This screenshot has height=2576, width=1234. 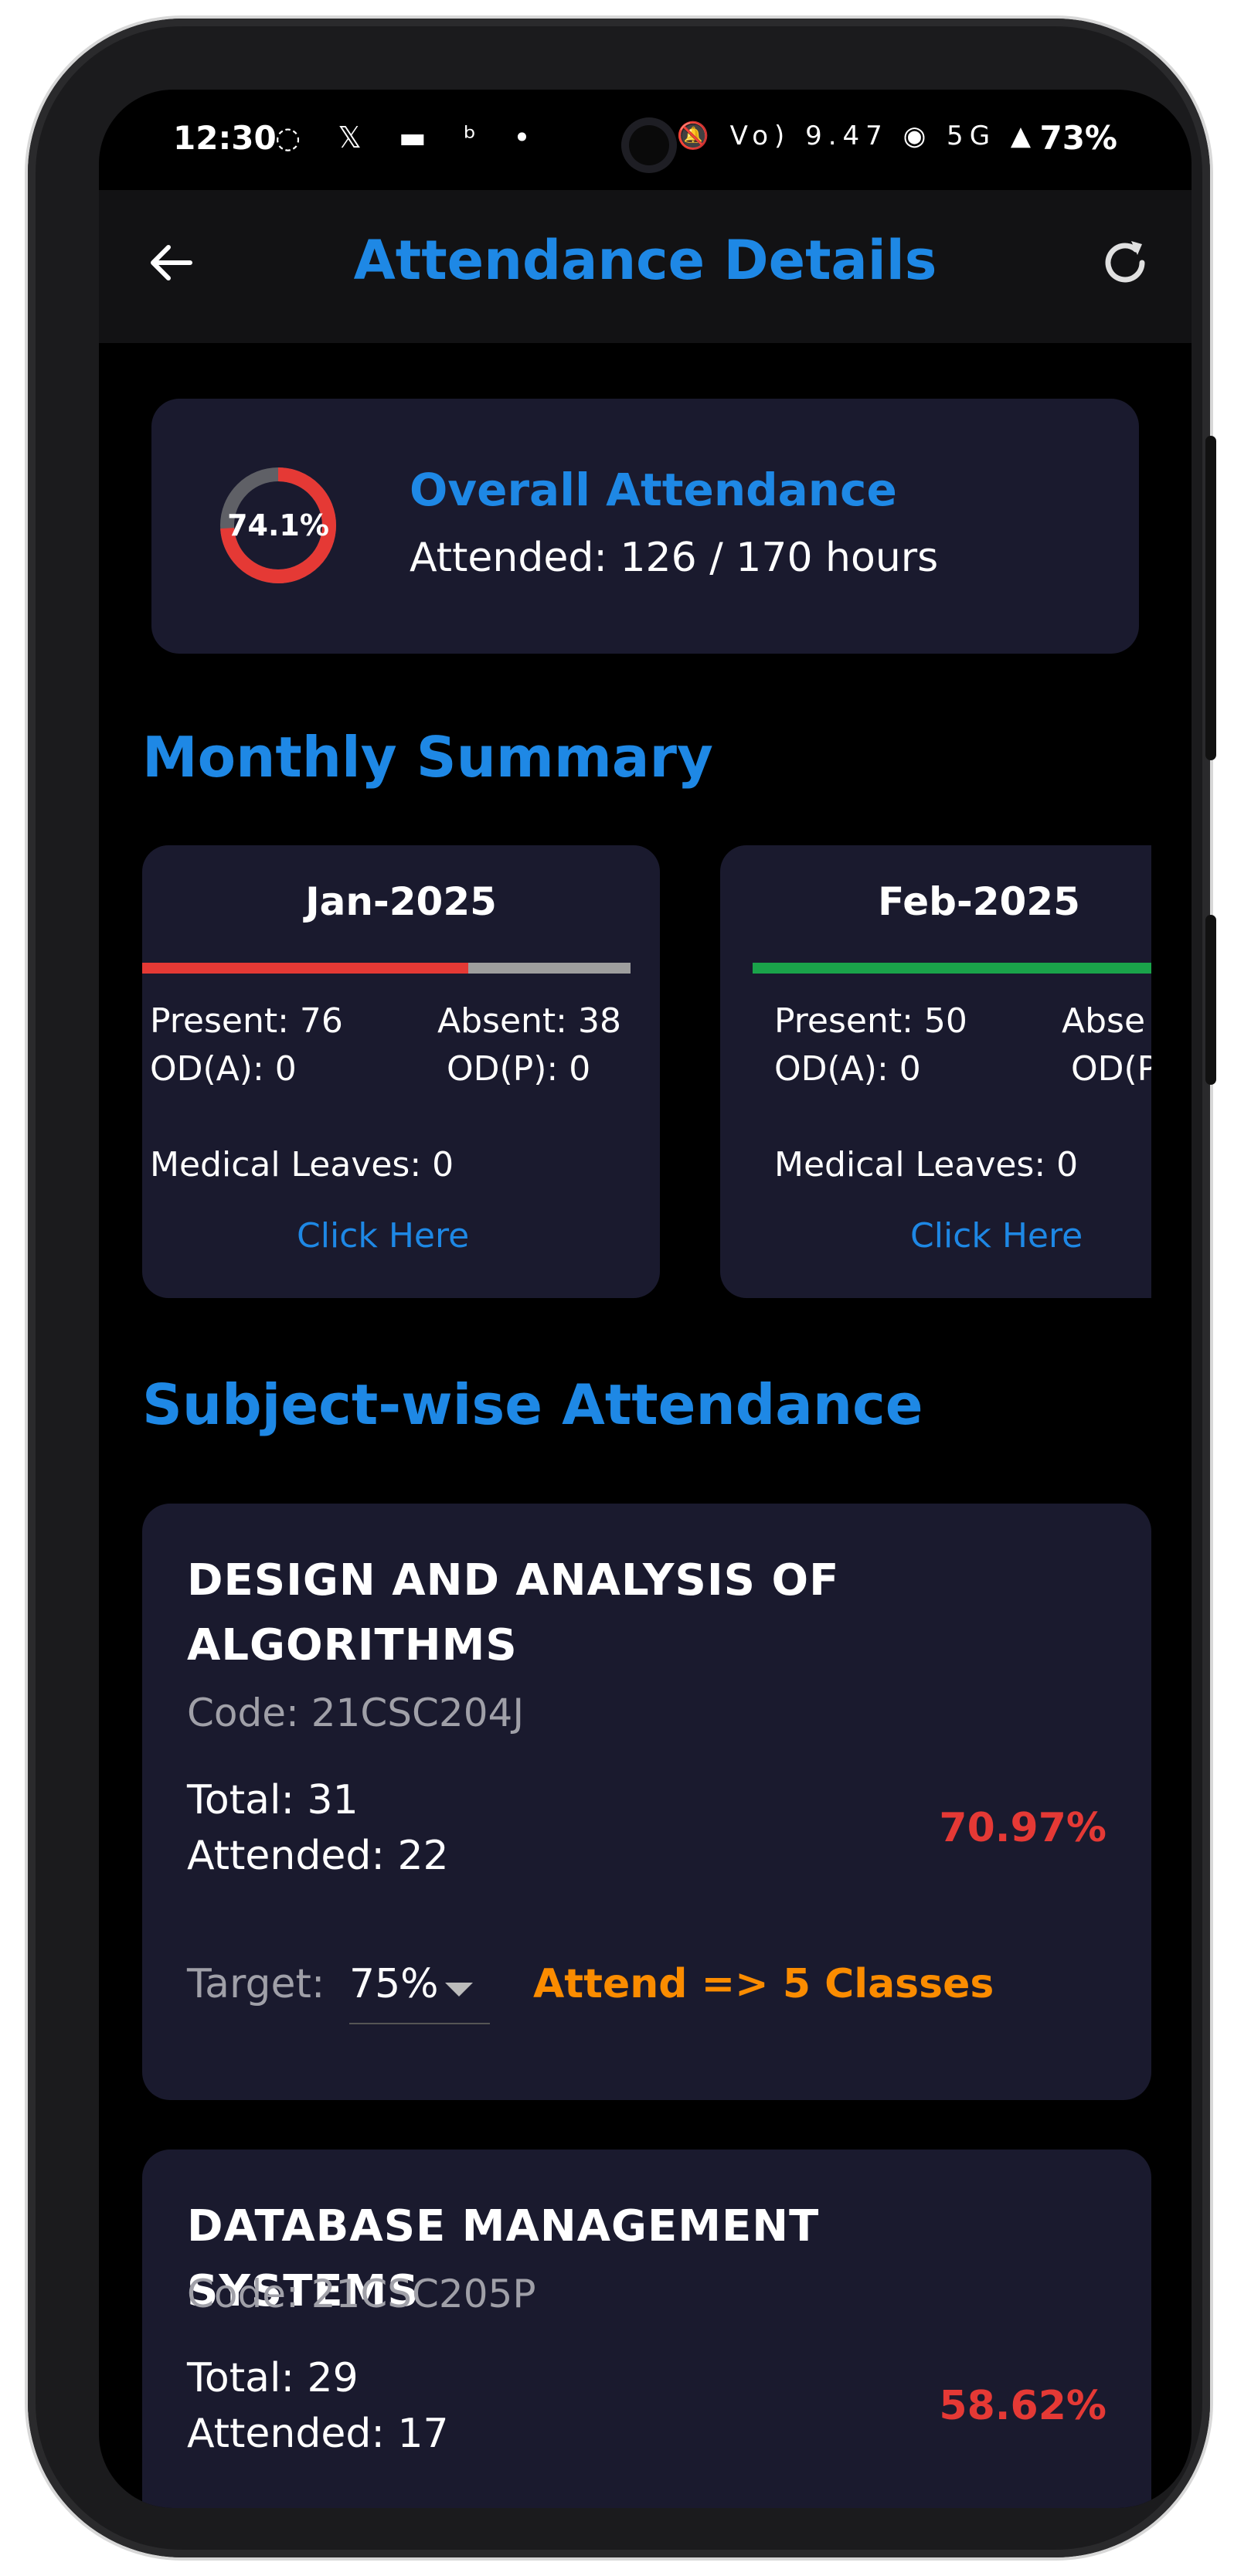 I want to click on monthly-summary-title: Monthly Summary, so click(x=427, y=757).